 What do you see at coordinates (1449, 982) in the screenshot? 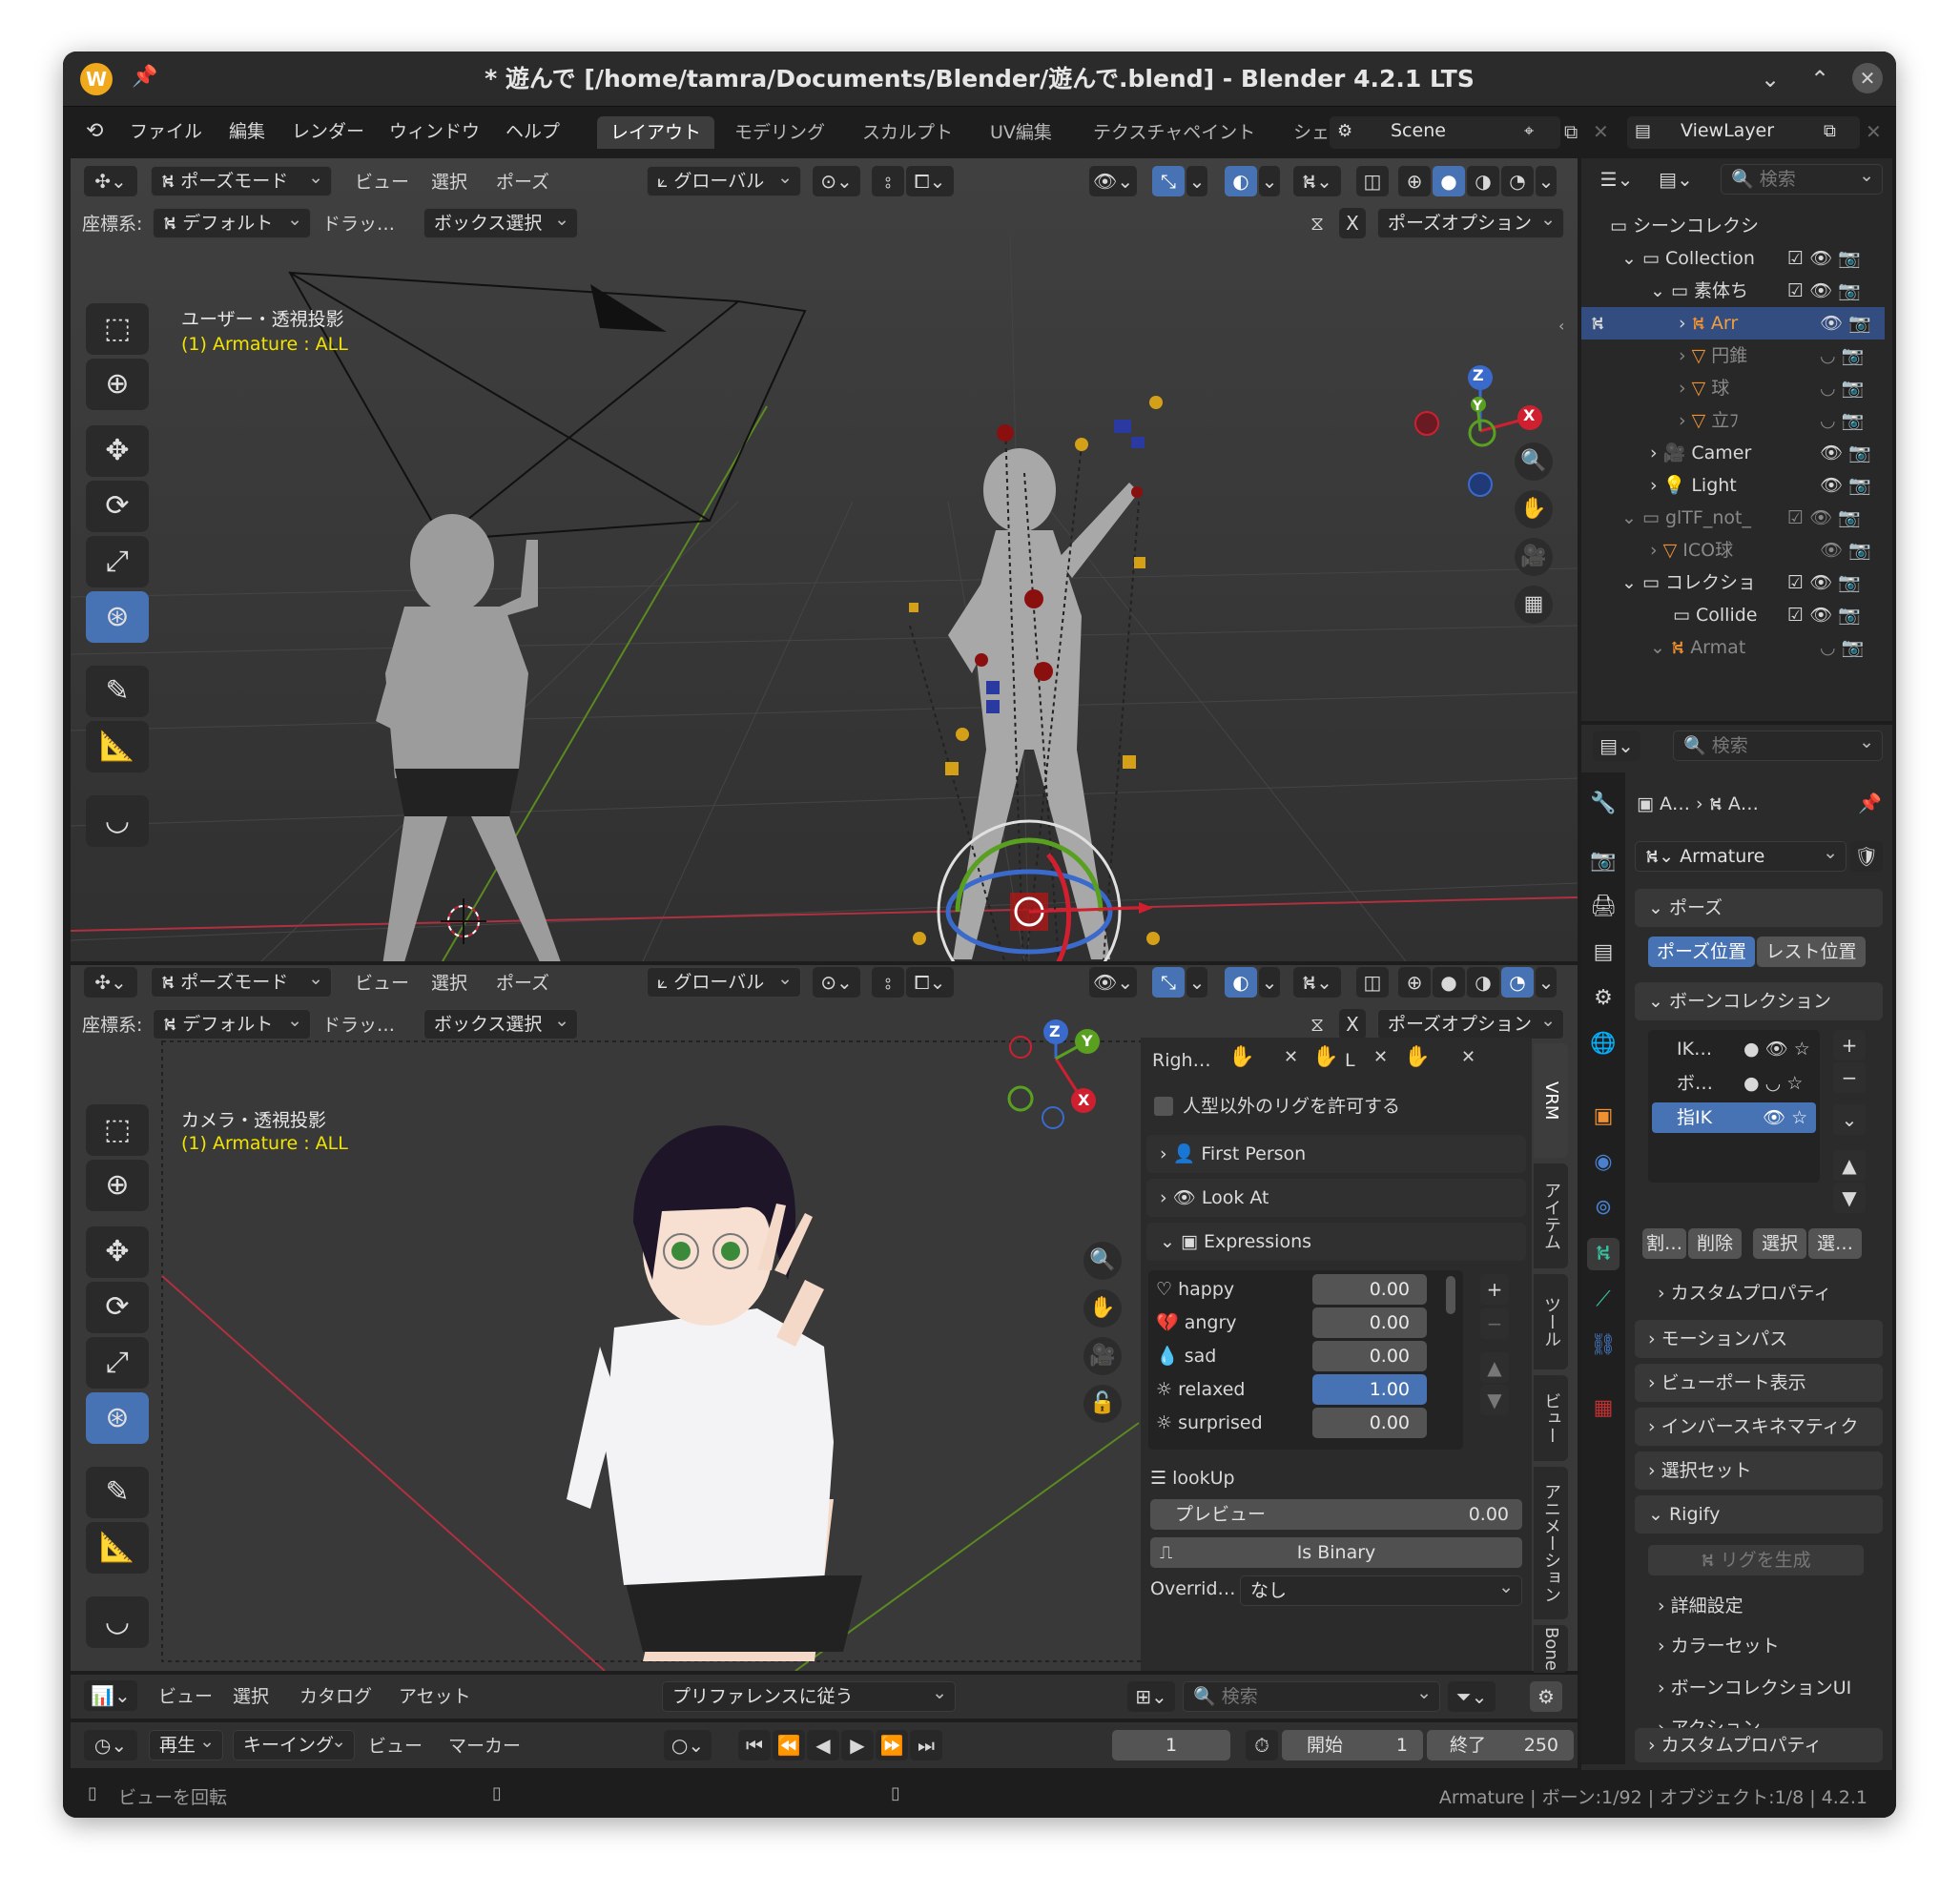
I see `shading-solid-icon-2: ●` at bounding box center [1449, 982].